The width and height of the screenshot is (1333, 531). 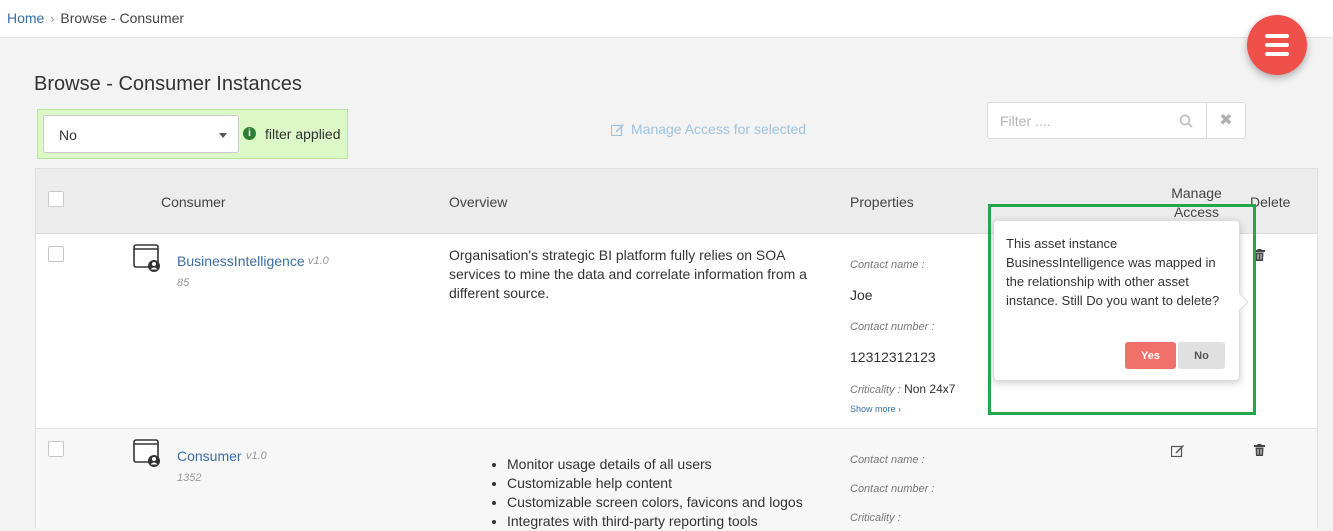 I want to click on menu-button, so click(x=1277, y=45).